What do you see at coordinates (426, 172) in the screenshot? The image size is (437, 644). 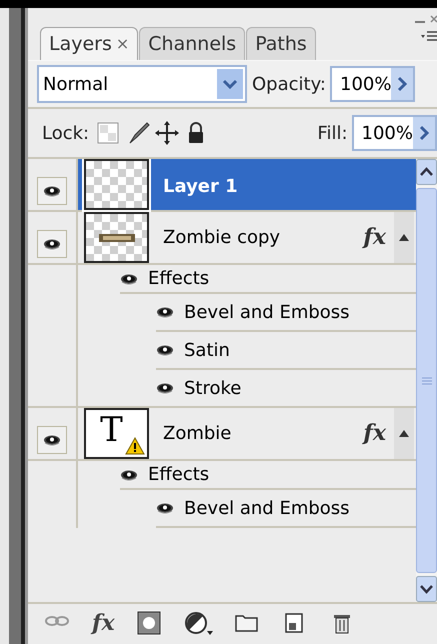 I see `scroll-up-icon` at bounding box center [426, 172].